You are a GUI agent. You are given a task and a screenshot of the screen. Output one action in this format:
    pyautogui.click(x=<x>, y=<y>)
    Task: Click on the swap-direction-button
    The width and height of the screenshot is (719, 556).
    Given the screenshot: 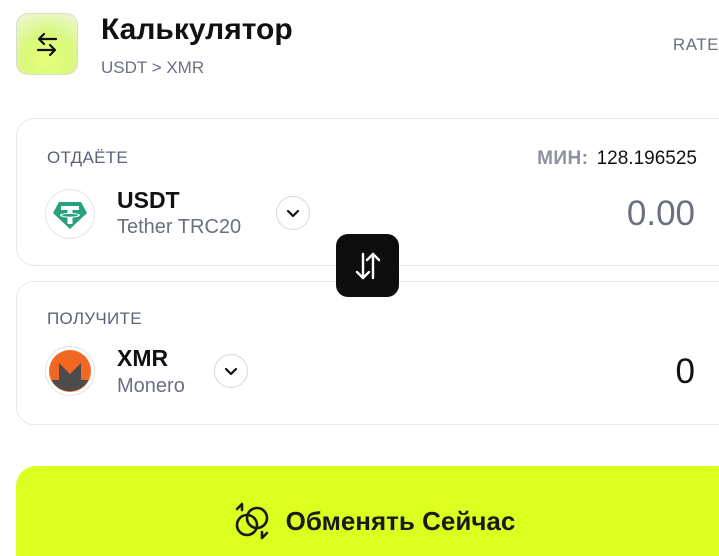 What is the action you would take?
    pyautogui.click(x=367, y=265)
    